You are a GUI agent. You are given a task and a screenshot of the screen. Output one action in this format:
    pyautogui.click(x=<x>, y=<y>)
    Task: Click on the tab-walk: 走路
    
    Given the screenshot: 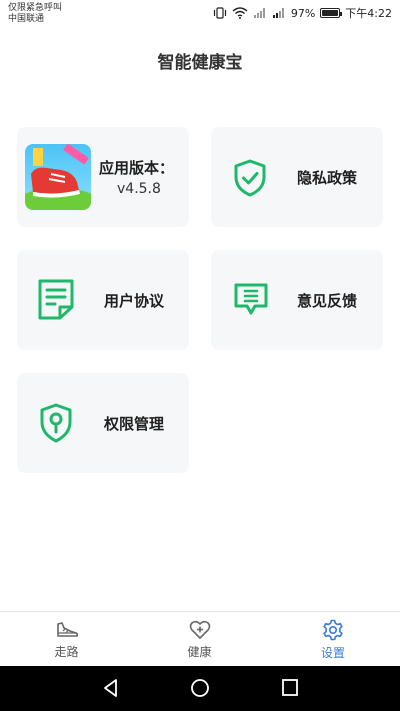 What is the action you would take?
    pyautogui.click(x=66, y=639)
    